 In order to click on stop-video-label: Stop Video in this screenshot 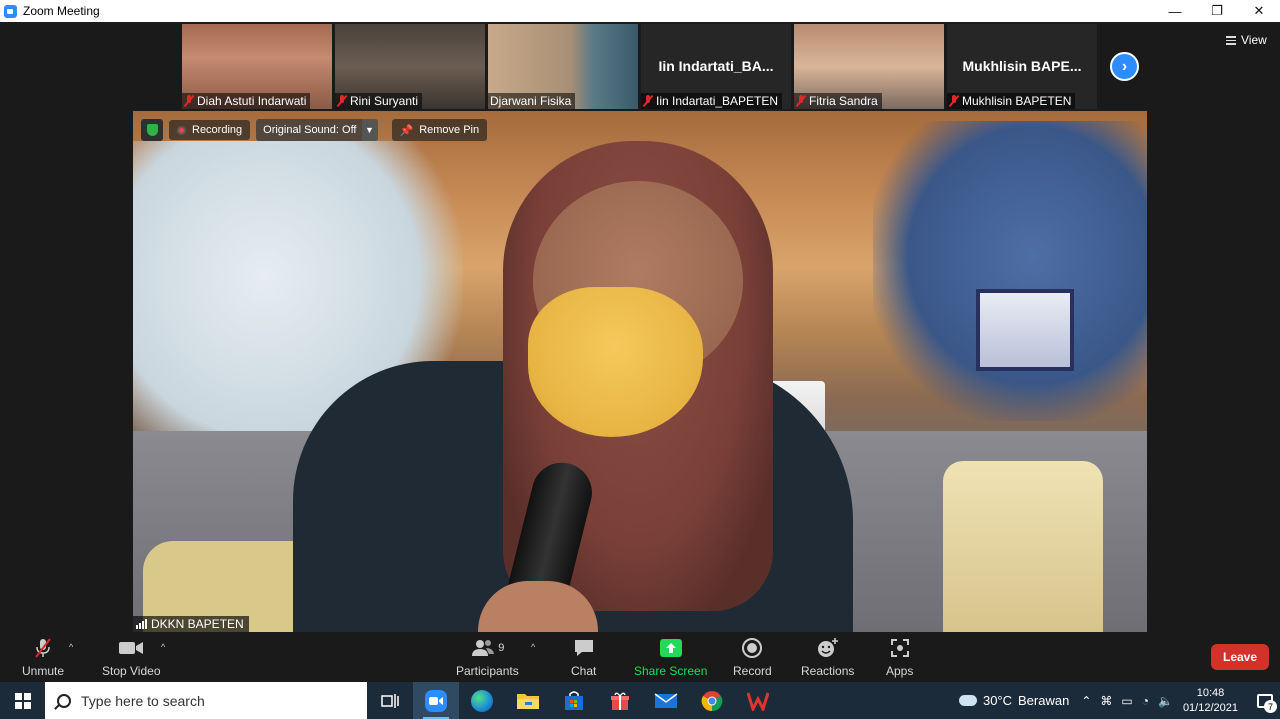, I will do `click(131, 671)`.